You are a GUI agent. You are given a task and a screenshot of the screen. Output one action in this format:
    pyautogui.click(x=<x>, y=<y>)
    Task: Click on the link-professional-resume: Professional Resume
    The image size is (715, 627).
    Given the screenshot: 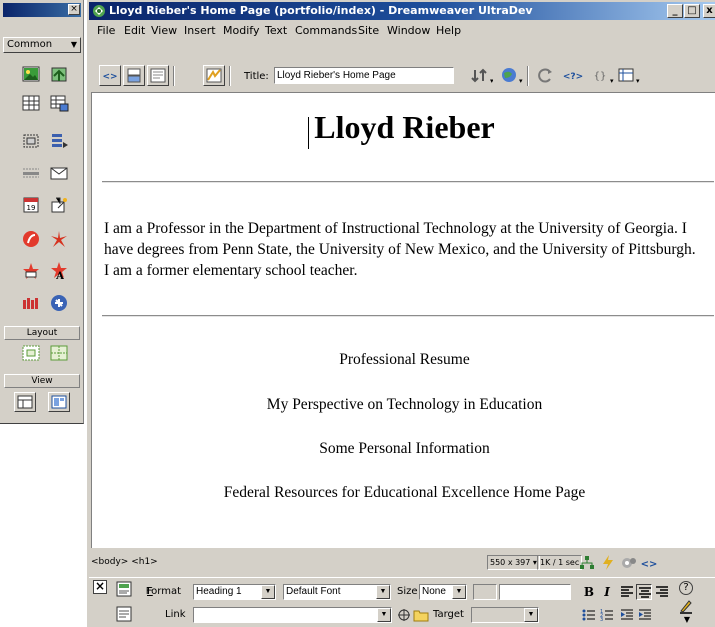 What is the action you would take?
    pyautogui.click(x=403, y=360)
    